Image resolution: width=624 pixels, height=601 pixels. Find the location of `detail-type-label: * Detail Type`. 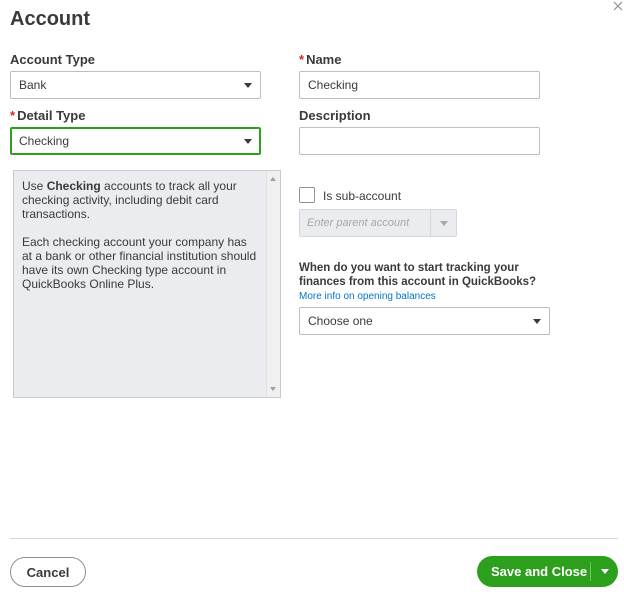

detail-type-label: * Detail Type is located at coordinates (47, 115).